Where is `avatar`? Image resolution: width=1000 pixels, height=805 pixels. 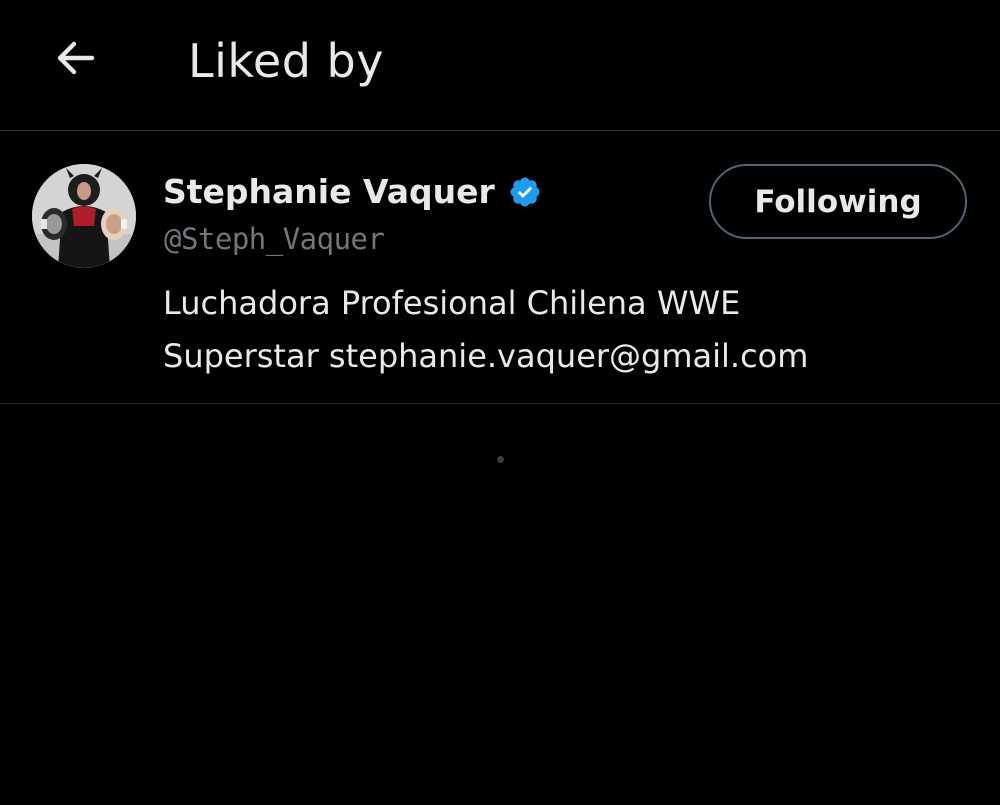 avatar is located at coordinates (84, 216).